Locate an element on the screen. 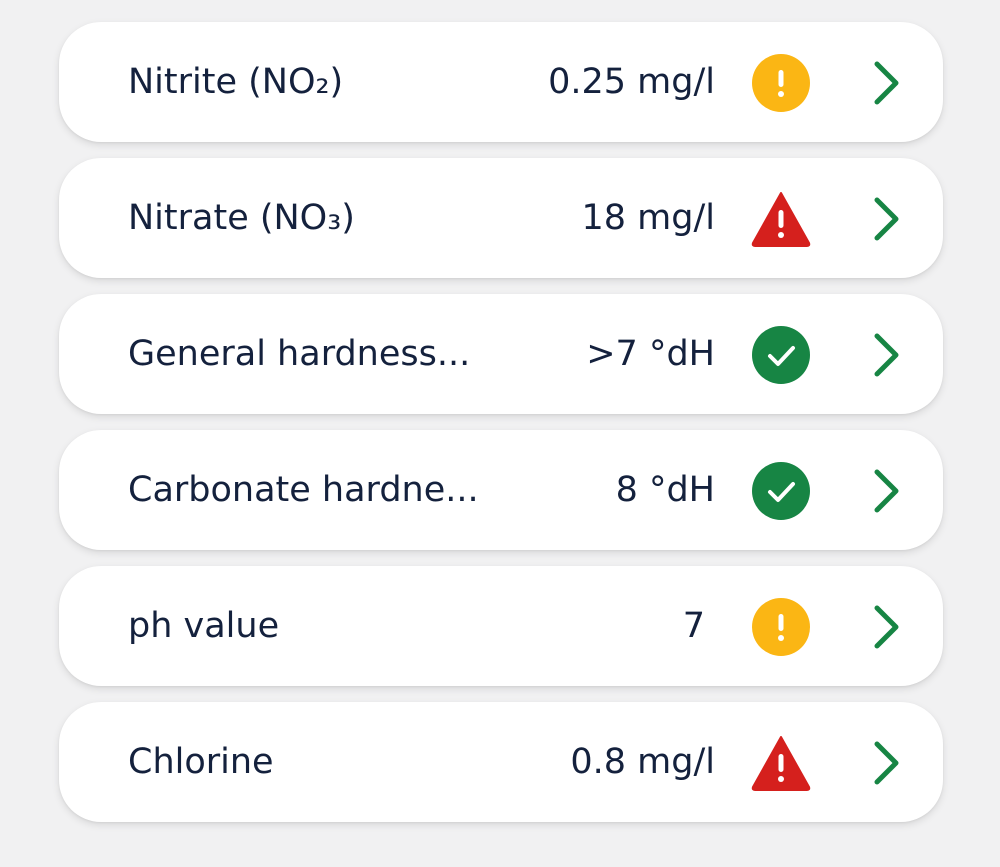  parameter-label: Nitrate (NO₃) is located at coordinates (241, 218).